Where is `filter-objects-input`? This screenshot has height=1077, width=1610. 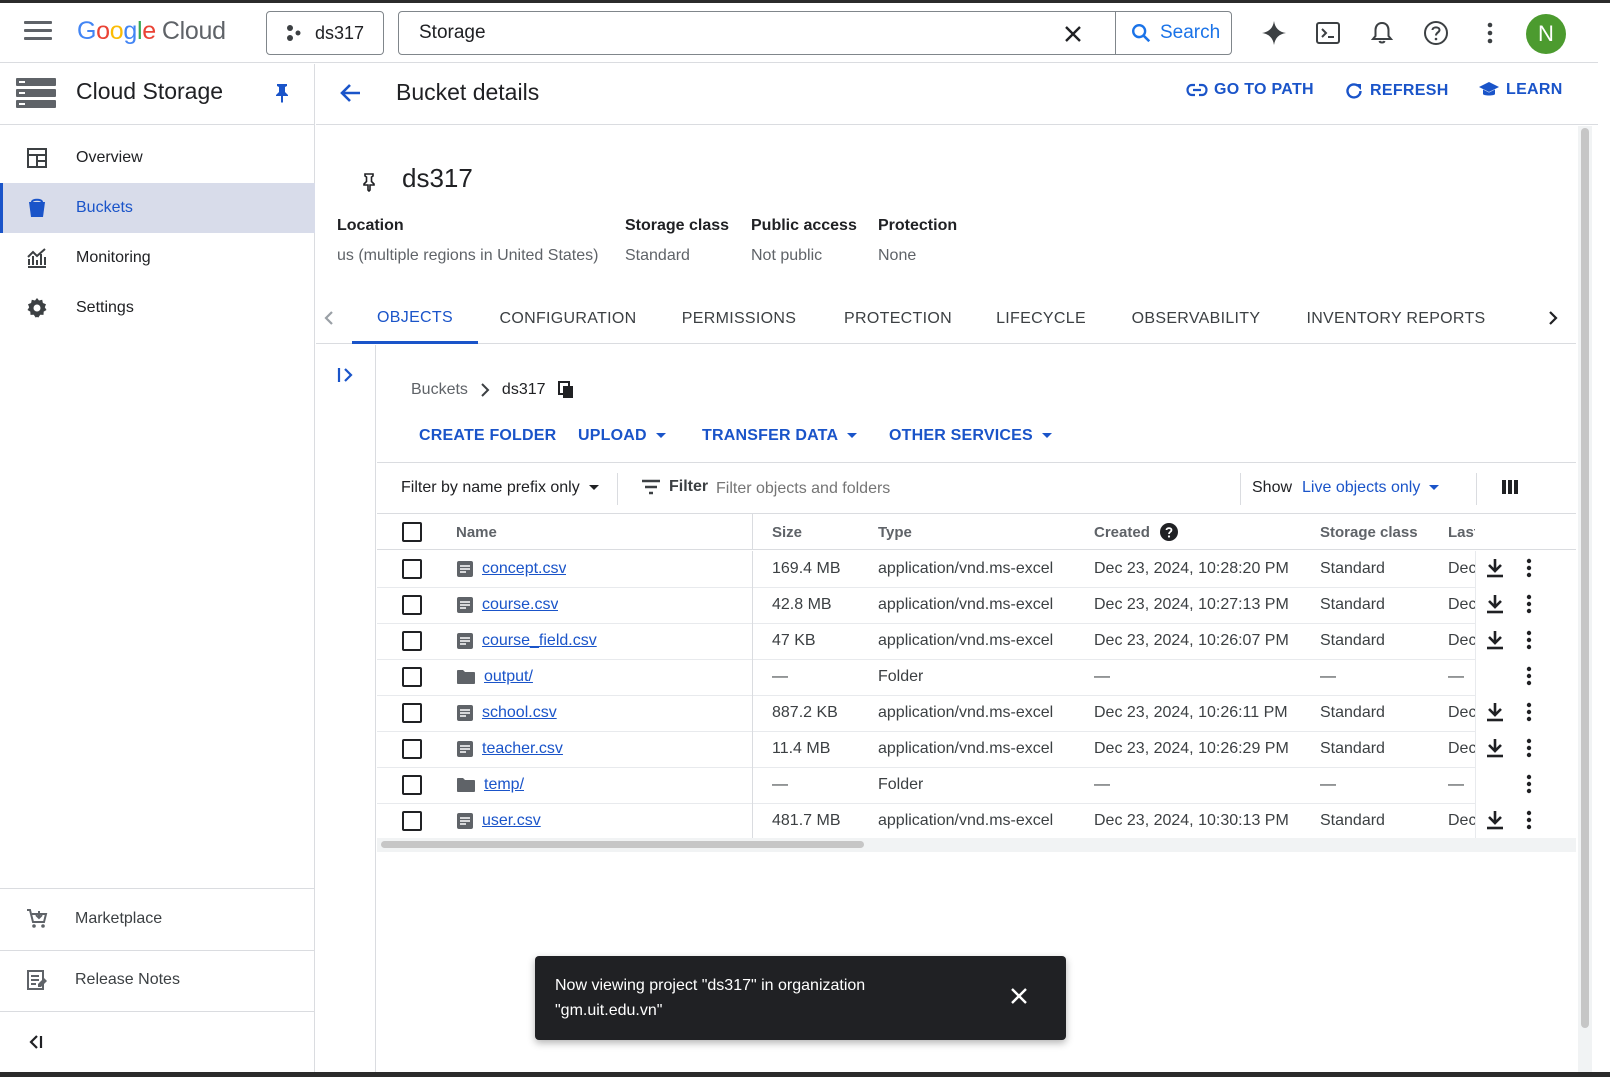
filter-objects-input is located at coordinates (976, 489).